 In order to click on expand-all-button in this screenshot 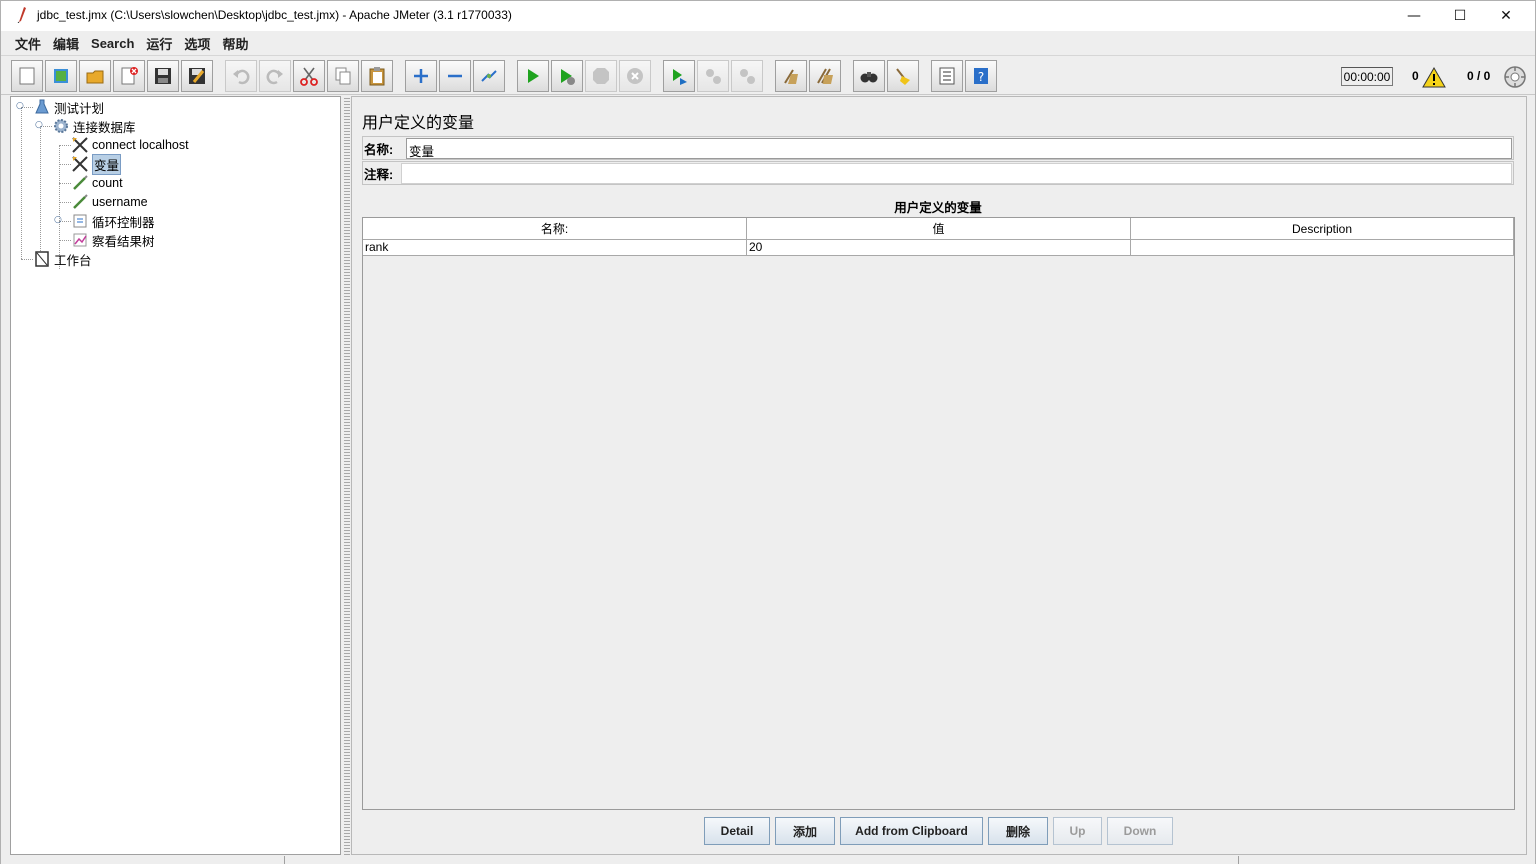, I will do `click(421, 76)`.